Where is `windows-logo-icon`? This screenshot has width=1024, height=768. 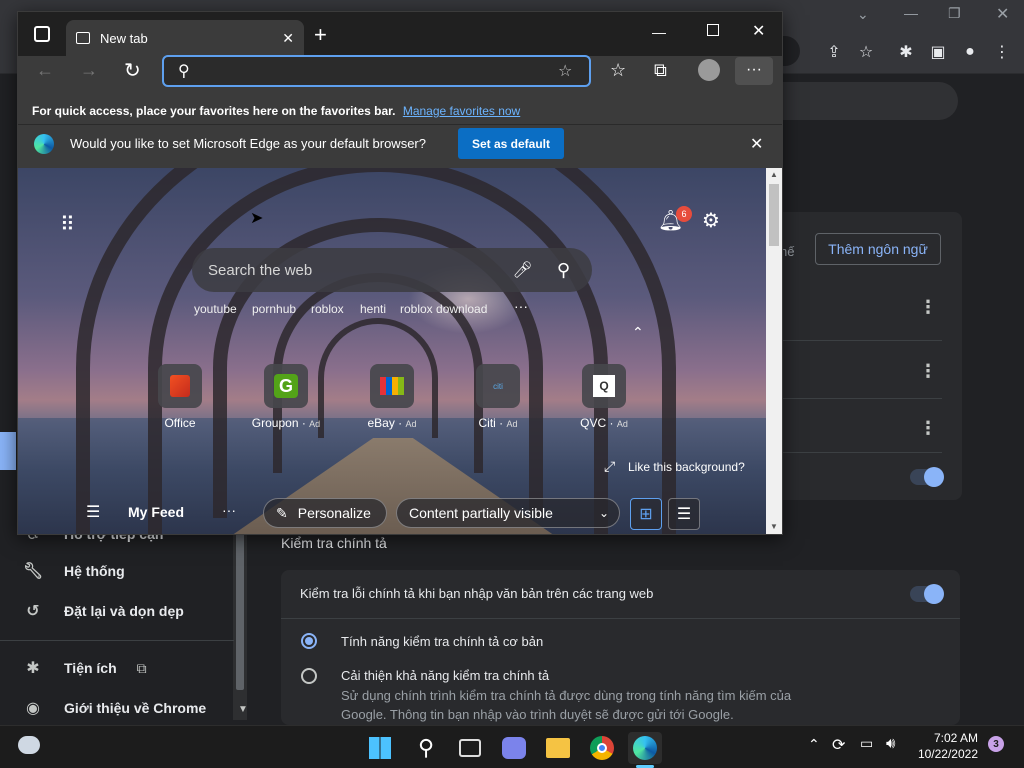
windows-logo-icon is located at coordinates (380, 748).